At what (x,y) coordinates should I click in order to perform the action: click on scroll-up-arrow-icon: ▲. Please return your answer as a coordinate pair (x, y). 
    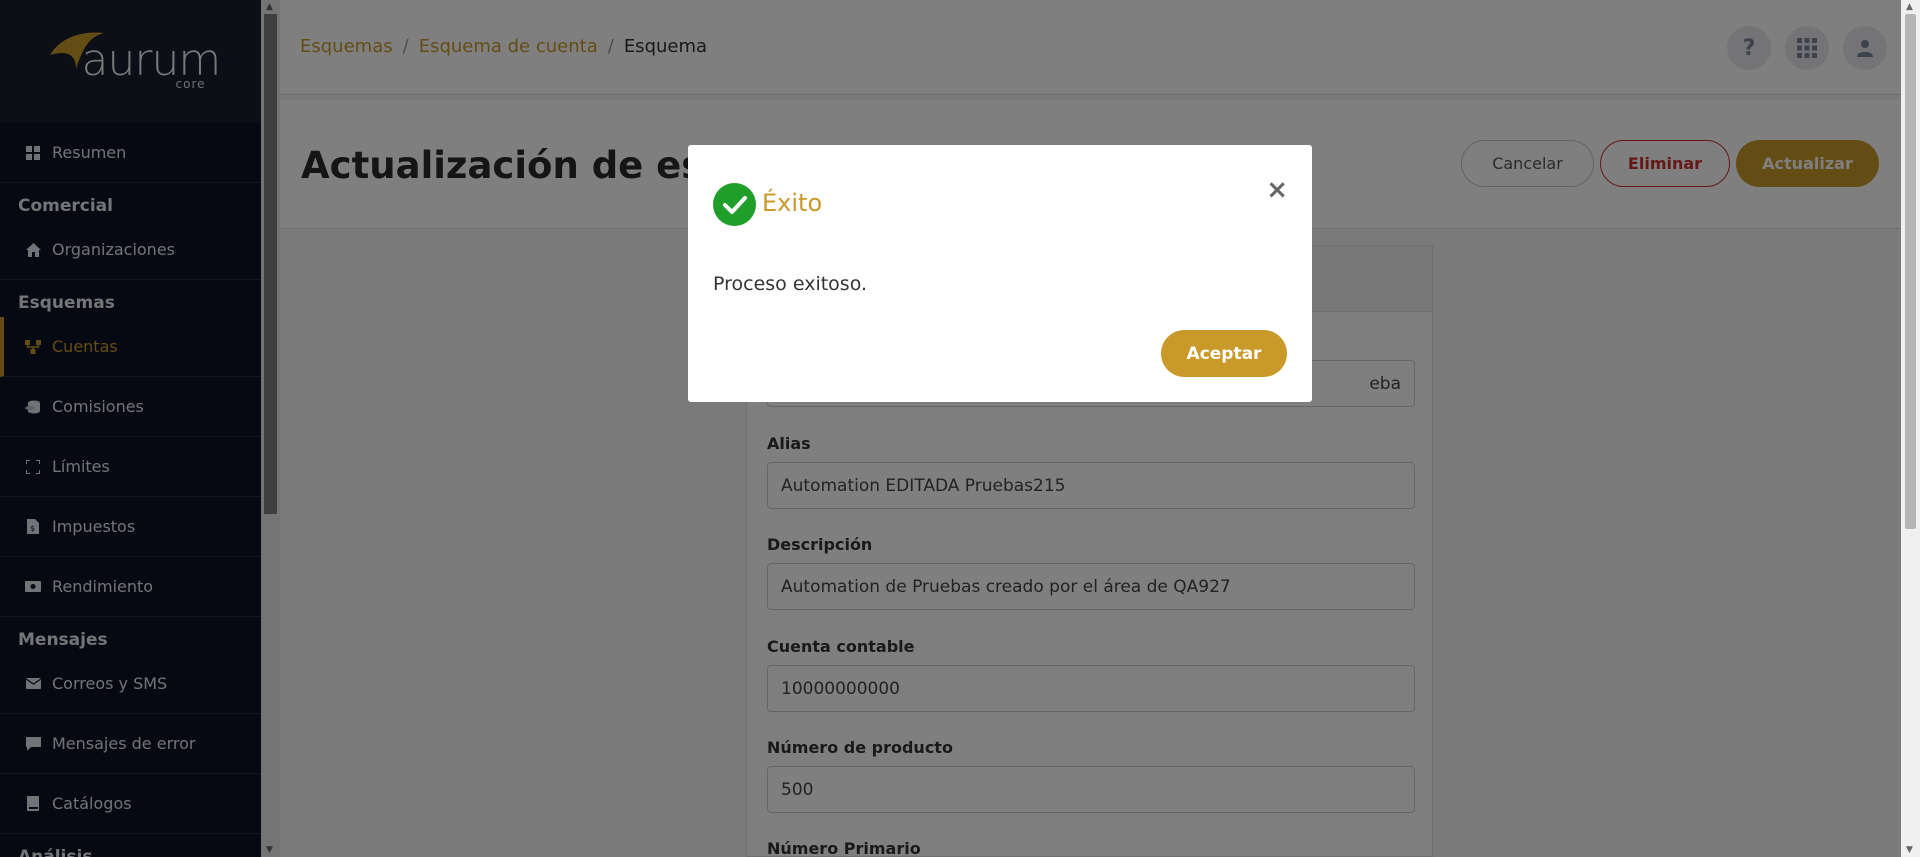
    Looking at the image, I should click on (1909, 7).